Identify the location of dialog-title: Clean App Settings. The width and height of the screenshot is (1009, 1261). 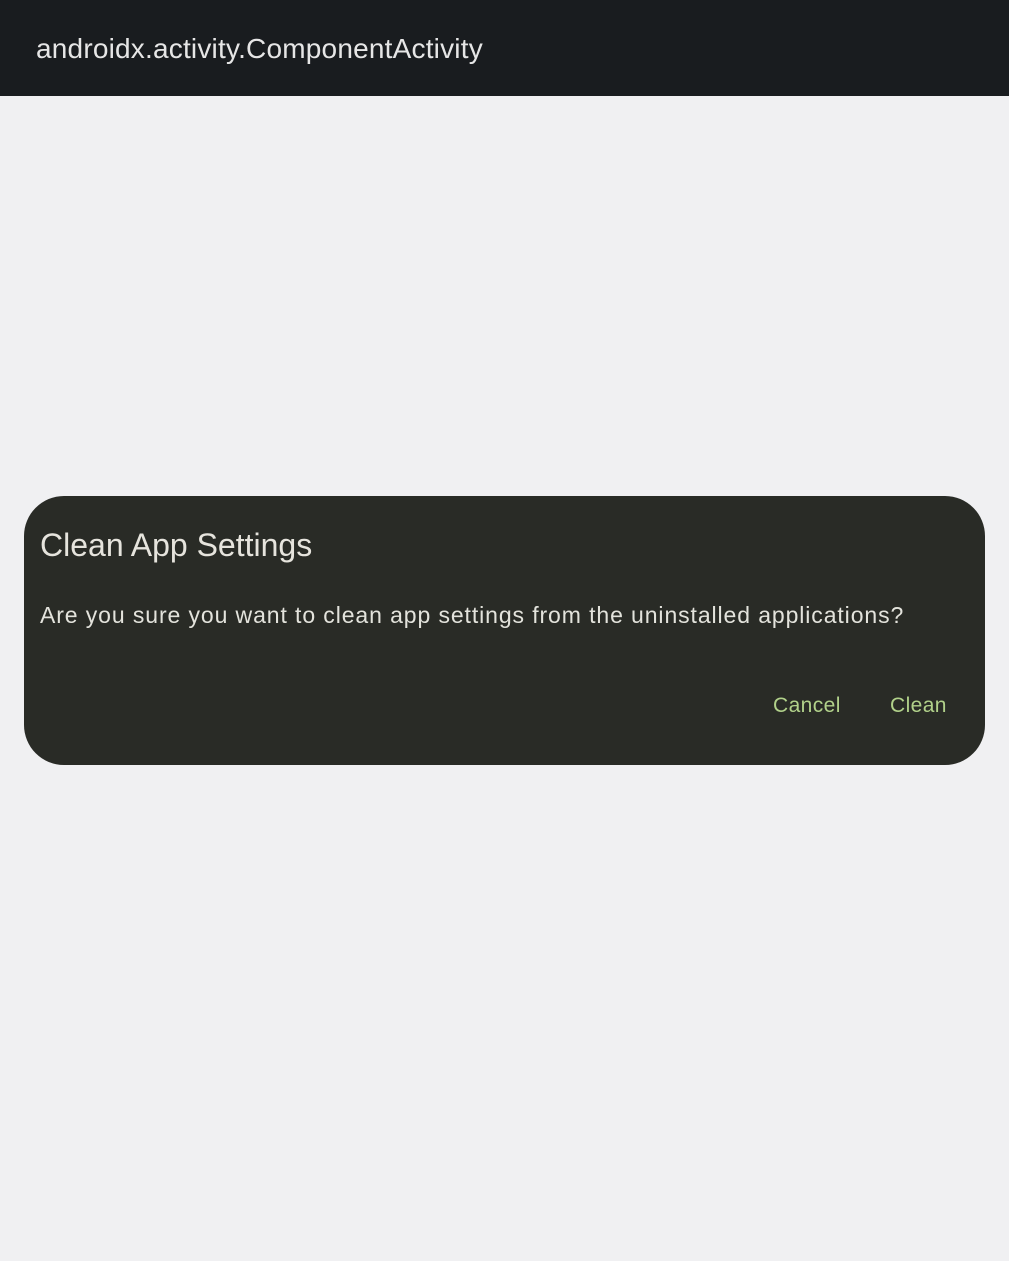
(176, 545).